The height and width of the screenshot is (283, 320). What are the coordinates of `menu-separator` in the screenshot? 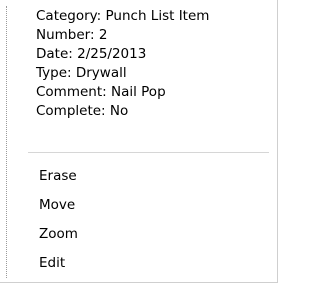 It's located at (148, 152).